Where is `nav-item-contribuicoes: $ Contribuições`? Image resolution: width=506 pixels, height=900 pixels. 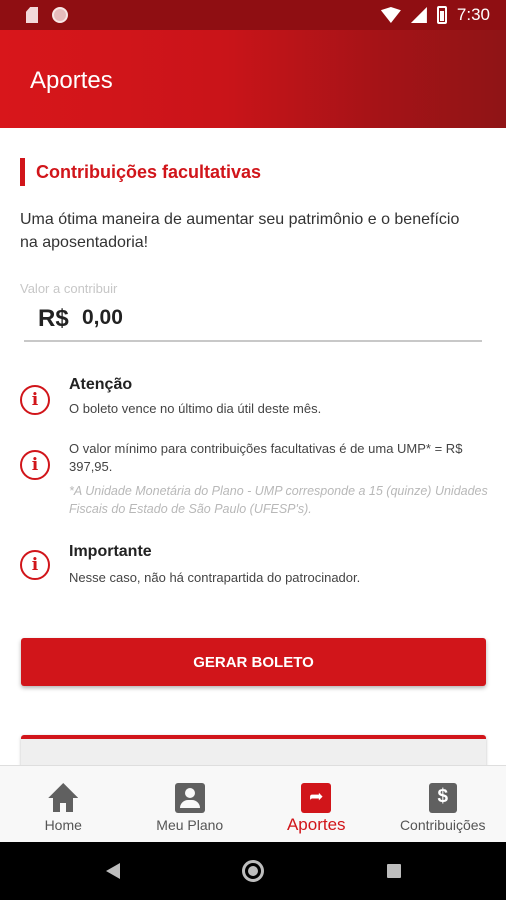 nav-item-contribuicoes: $ Contribuições is located at coordinates (443, 804).